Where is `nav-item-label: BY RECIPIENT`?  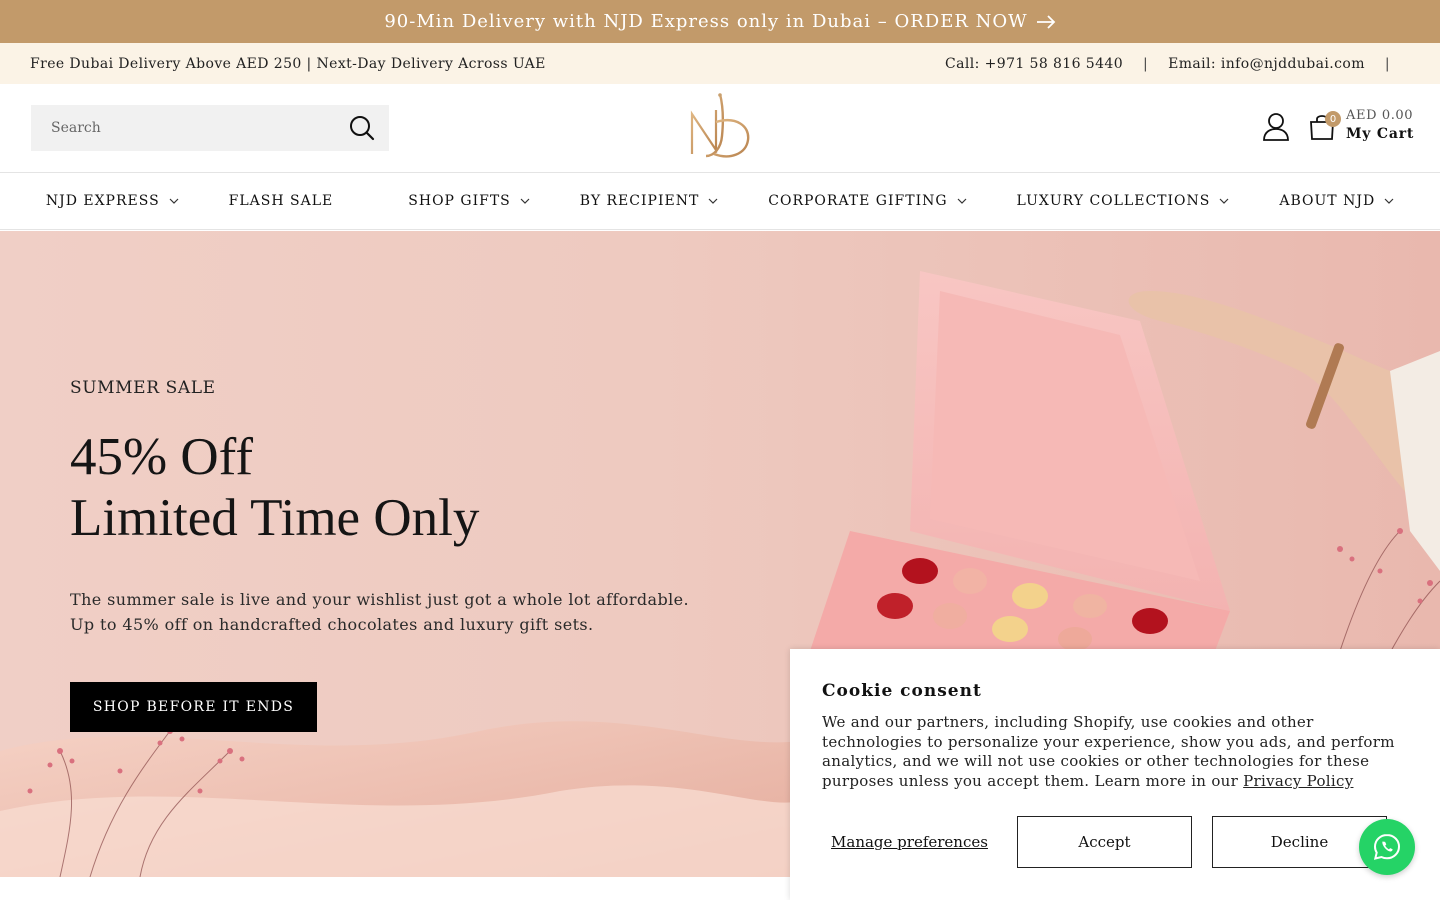
nav-item-label: BY RECIPIENT is located at coordinates (639, 201).